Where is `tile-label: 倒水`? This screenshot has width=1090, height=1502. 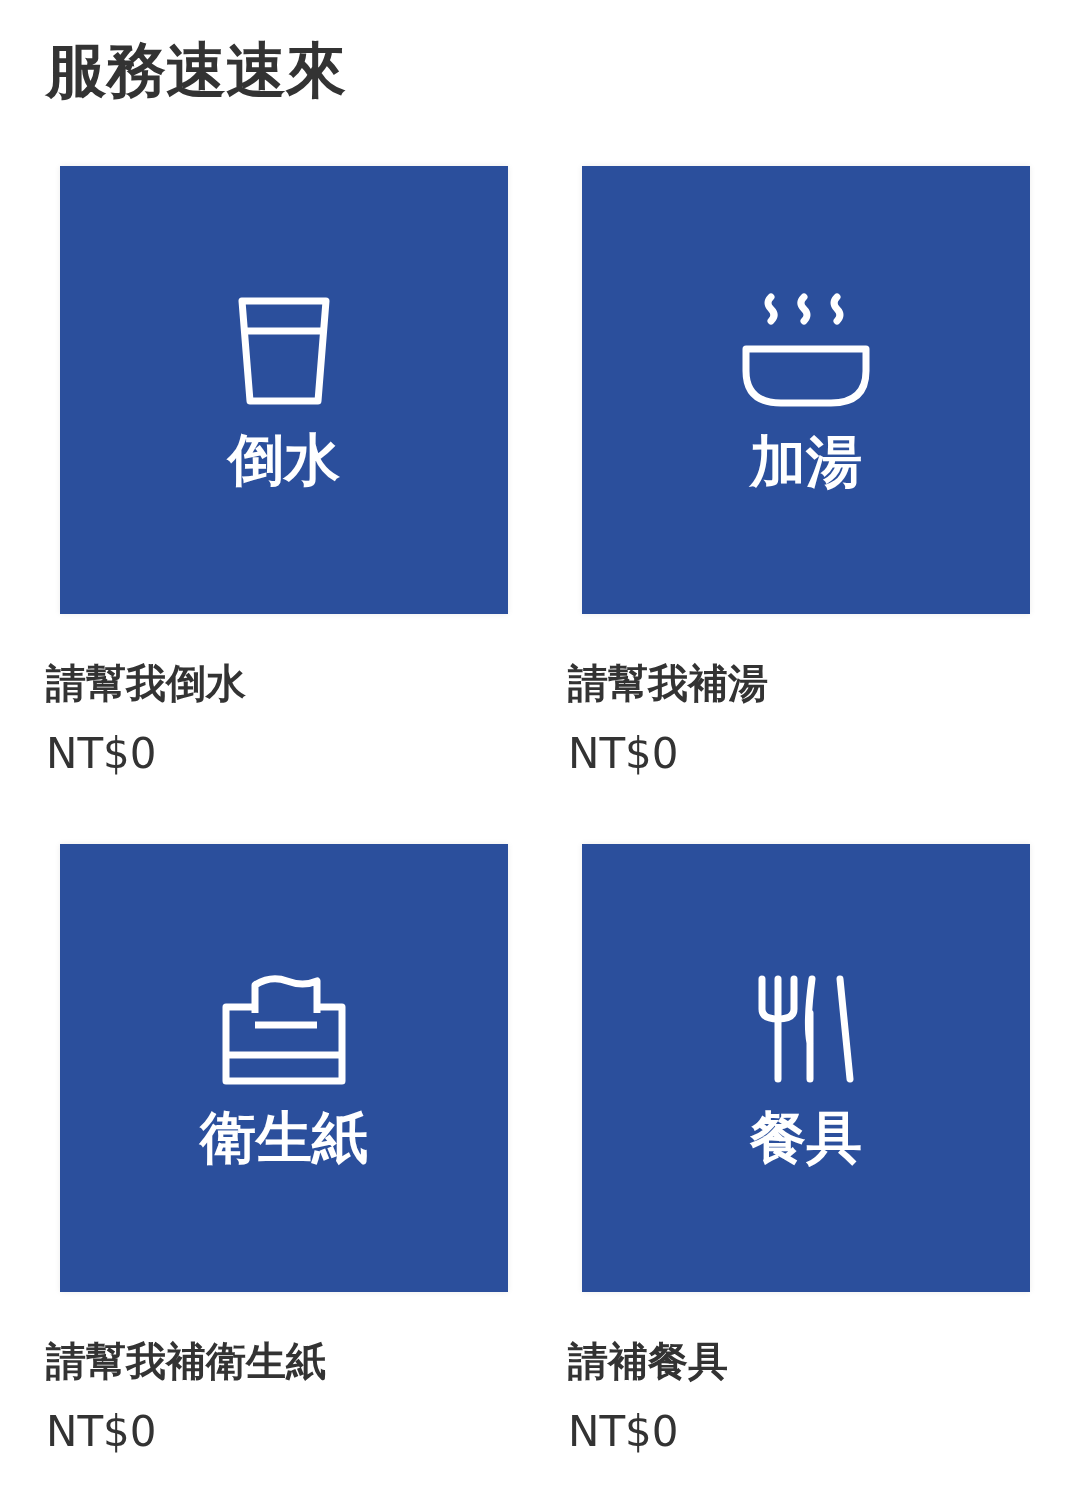 tile-label: 倒水 is located at coordinates (284, 460).